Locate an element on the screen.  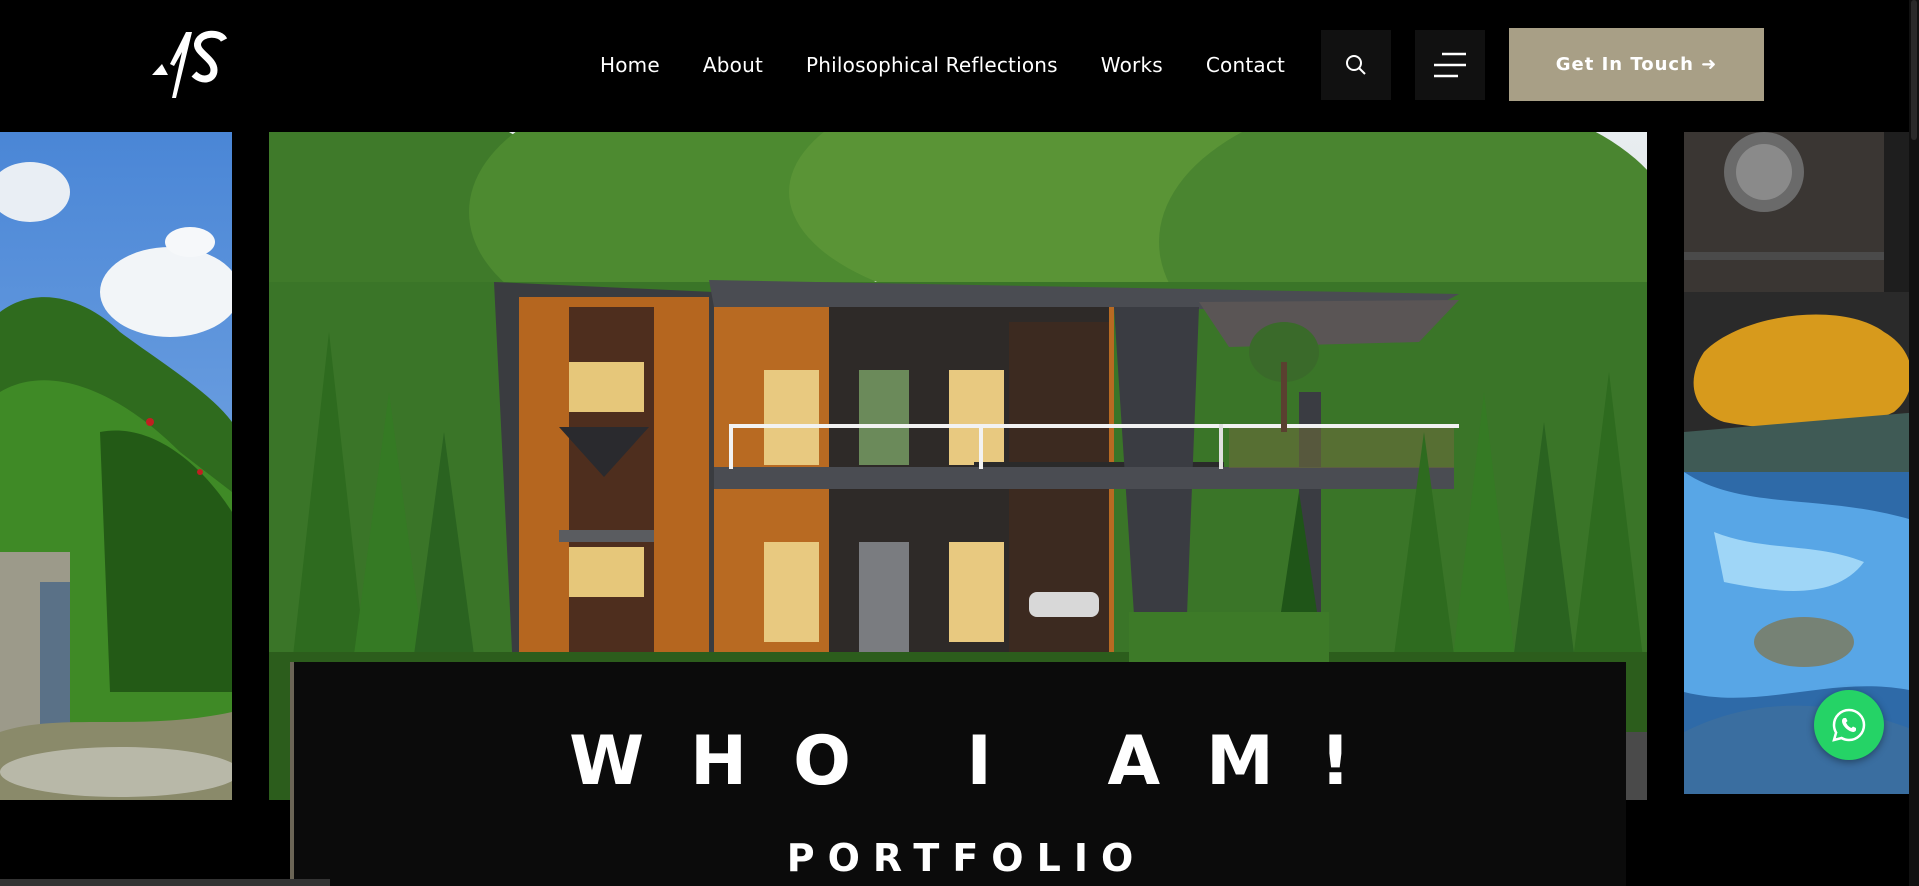
nav-contact: Contact is located at coordinates (1245, 65).